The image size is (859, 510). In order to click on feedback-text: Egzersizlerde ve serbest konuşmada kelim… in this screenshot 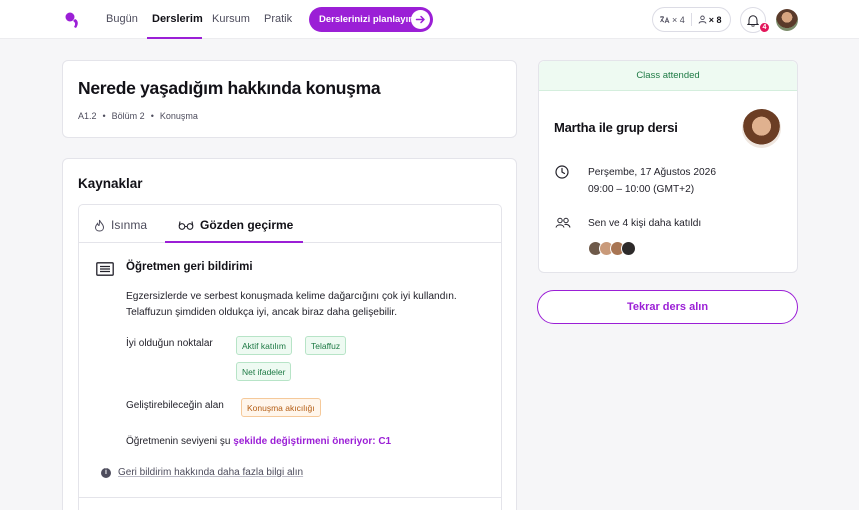, I will do `click(291, 304)`.